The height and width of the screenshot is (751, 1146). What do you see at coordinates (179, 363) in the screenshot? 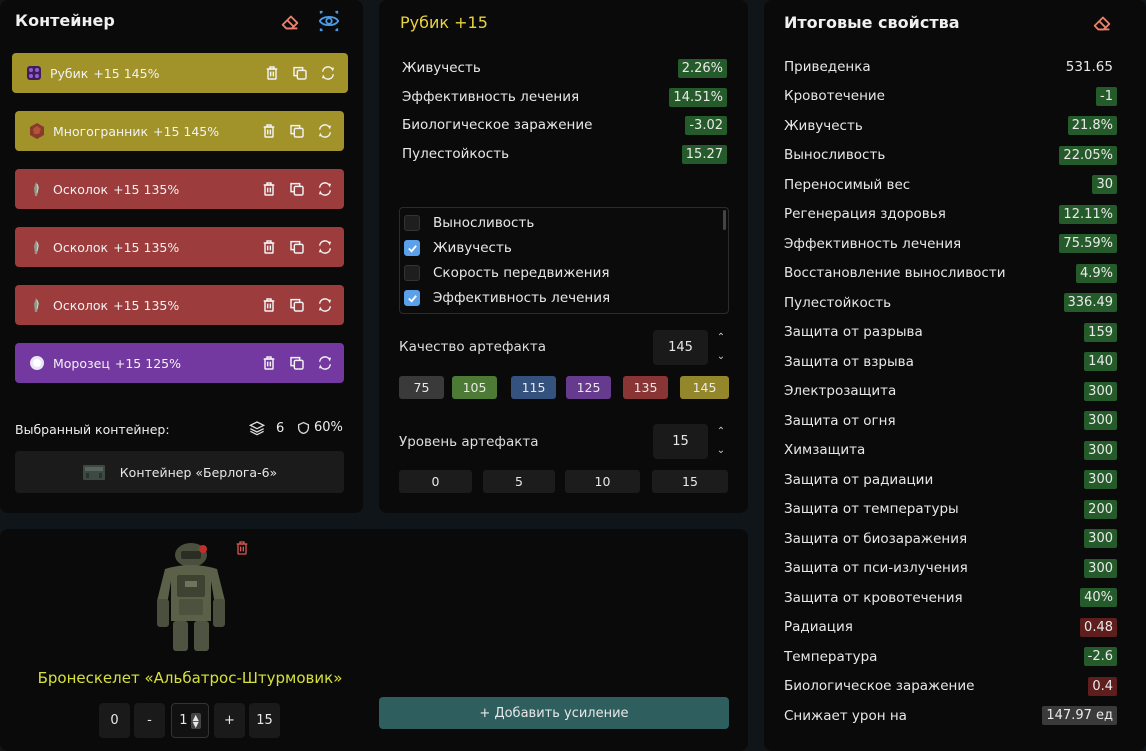
I see `artifact-row: Морозец +15 125%` at bounding box center [179, 363].